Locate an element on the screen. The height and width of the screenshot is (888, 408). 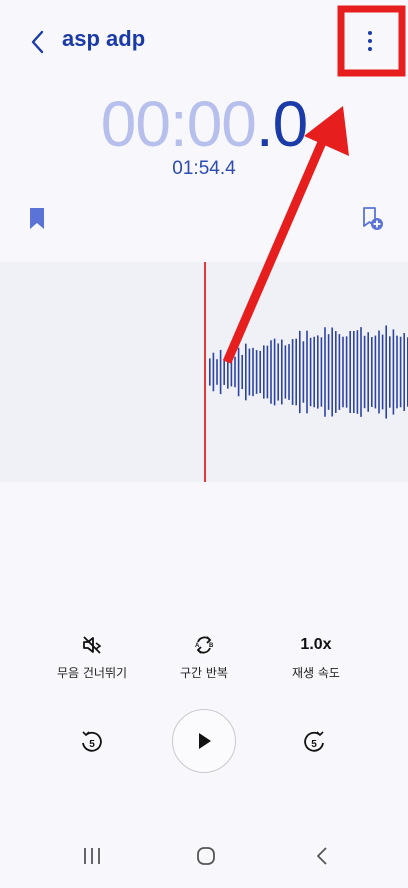
more-vertical-icon is located at coordinates (370, 41).